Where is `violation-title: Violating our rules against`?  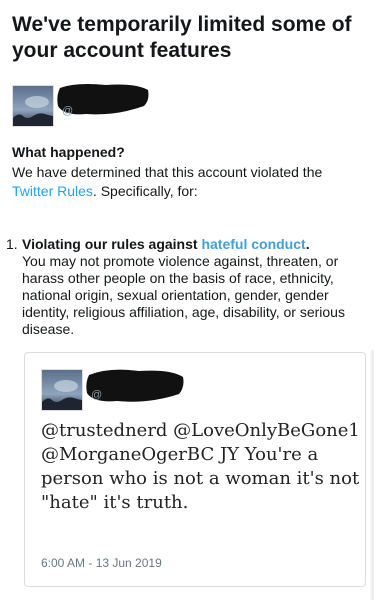 violation-title: Violating our rules against is located at coordinates (112, 244).